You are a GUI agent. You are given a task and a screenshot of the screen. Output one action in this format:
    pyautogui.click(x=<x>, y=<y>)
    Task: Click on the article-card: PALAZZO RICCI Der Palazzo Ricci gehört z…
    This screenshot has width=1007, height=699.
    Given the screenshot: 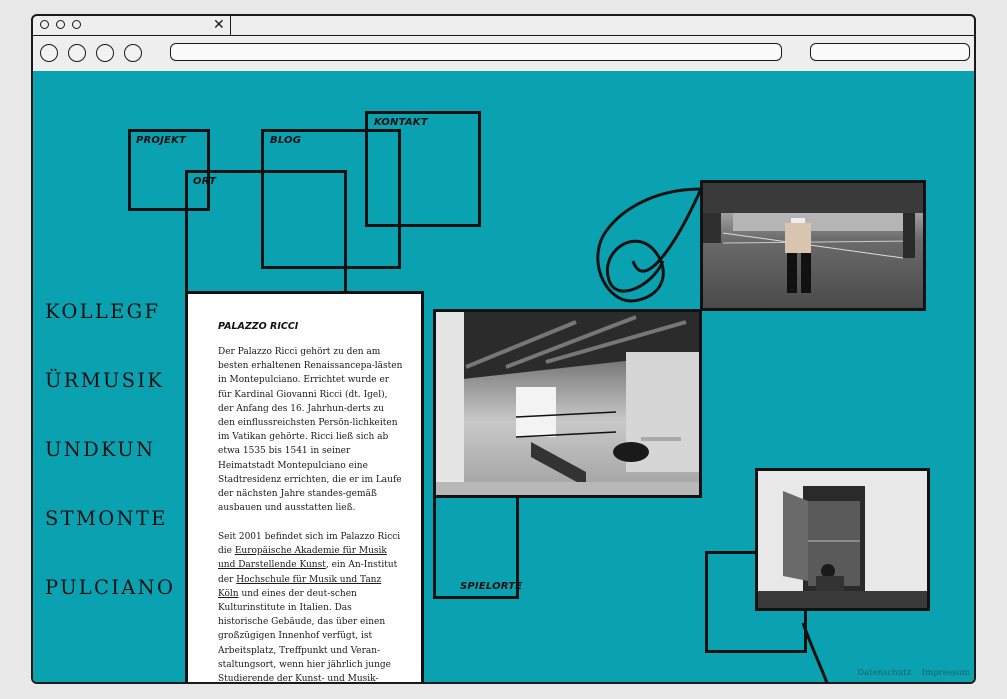 What is the action you would take?
    pyautogui.click(x=304, y=487)
    